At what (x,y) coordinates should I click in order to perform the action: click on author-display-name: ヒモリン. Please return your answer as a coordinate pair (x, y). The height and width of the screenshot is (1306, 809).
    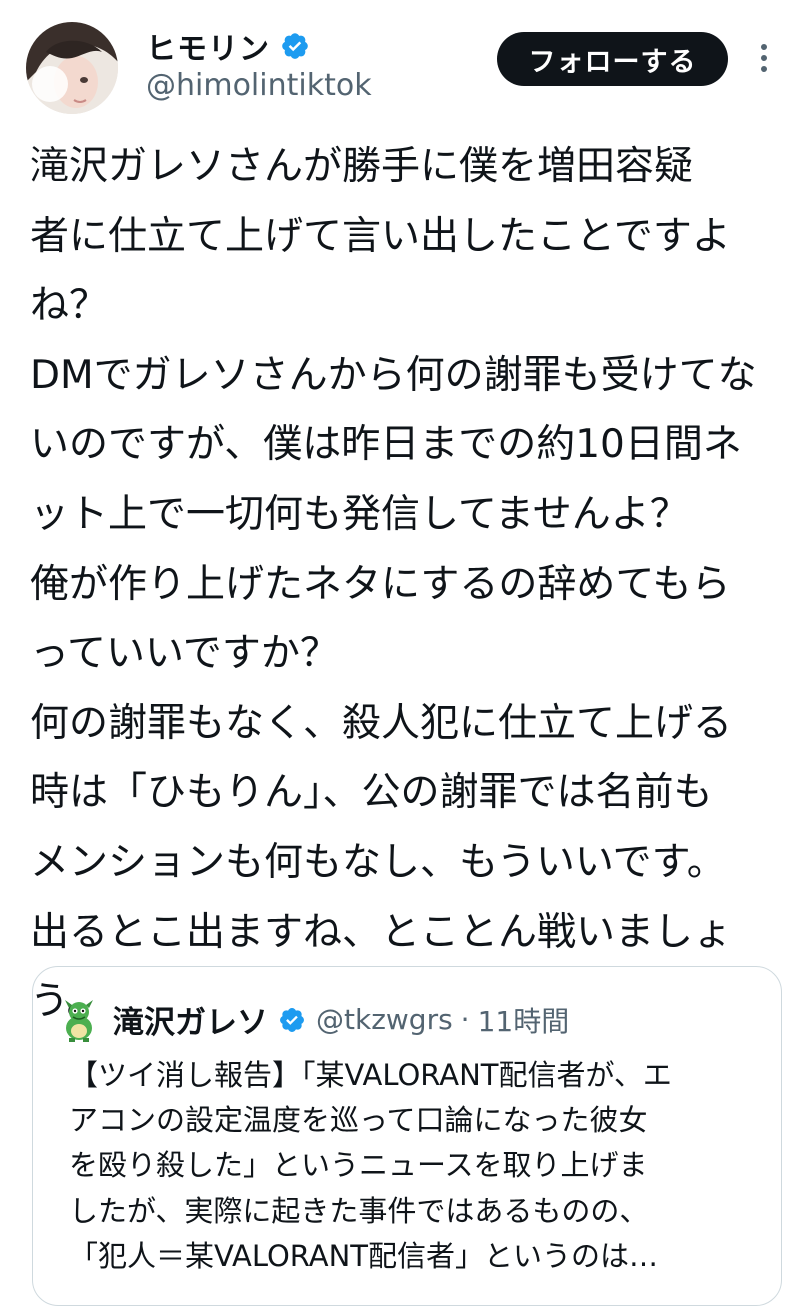
    Looking at the image, I should click on (208, 46).